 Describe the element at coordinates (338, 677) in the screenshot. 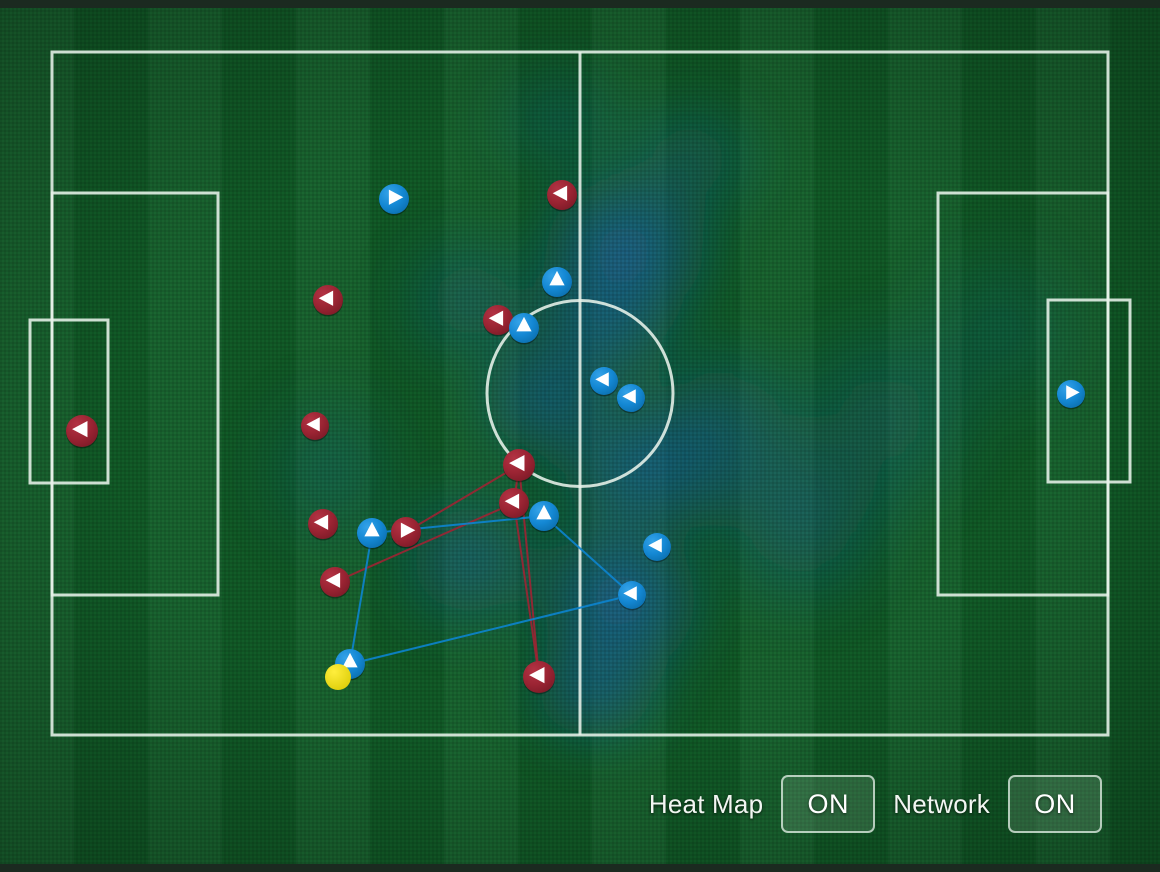

I see `ball-marker` at that location.